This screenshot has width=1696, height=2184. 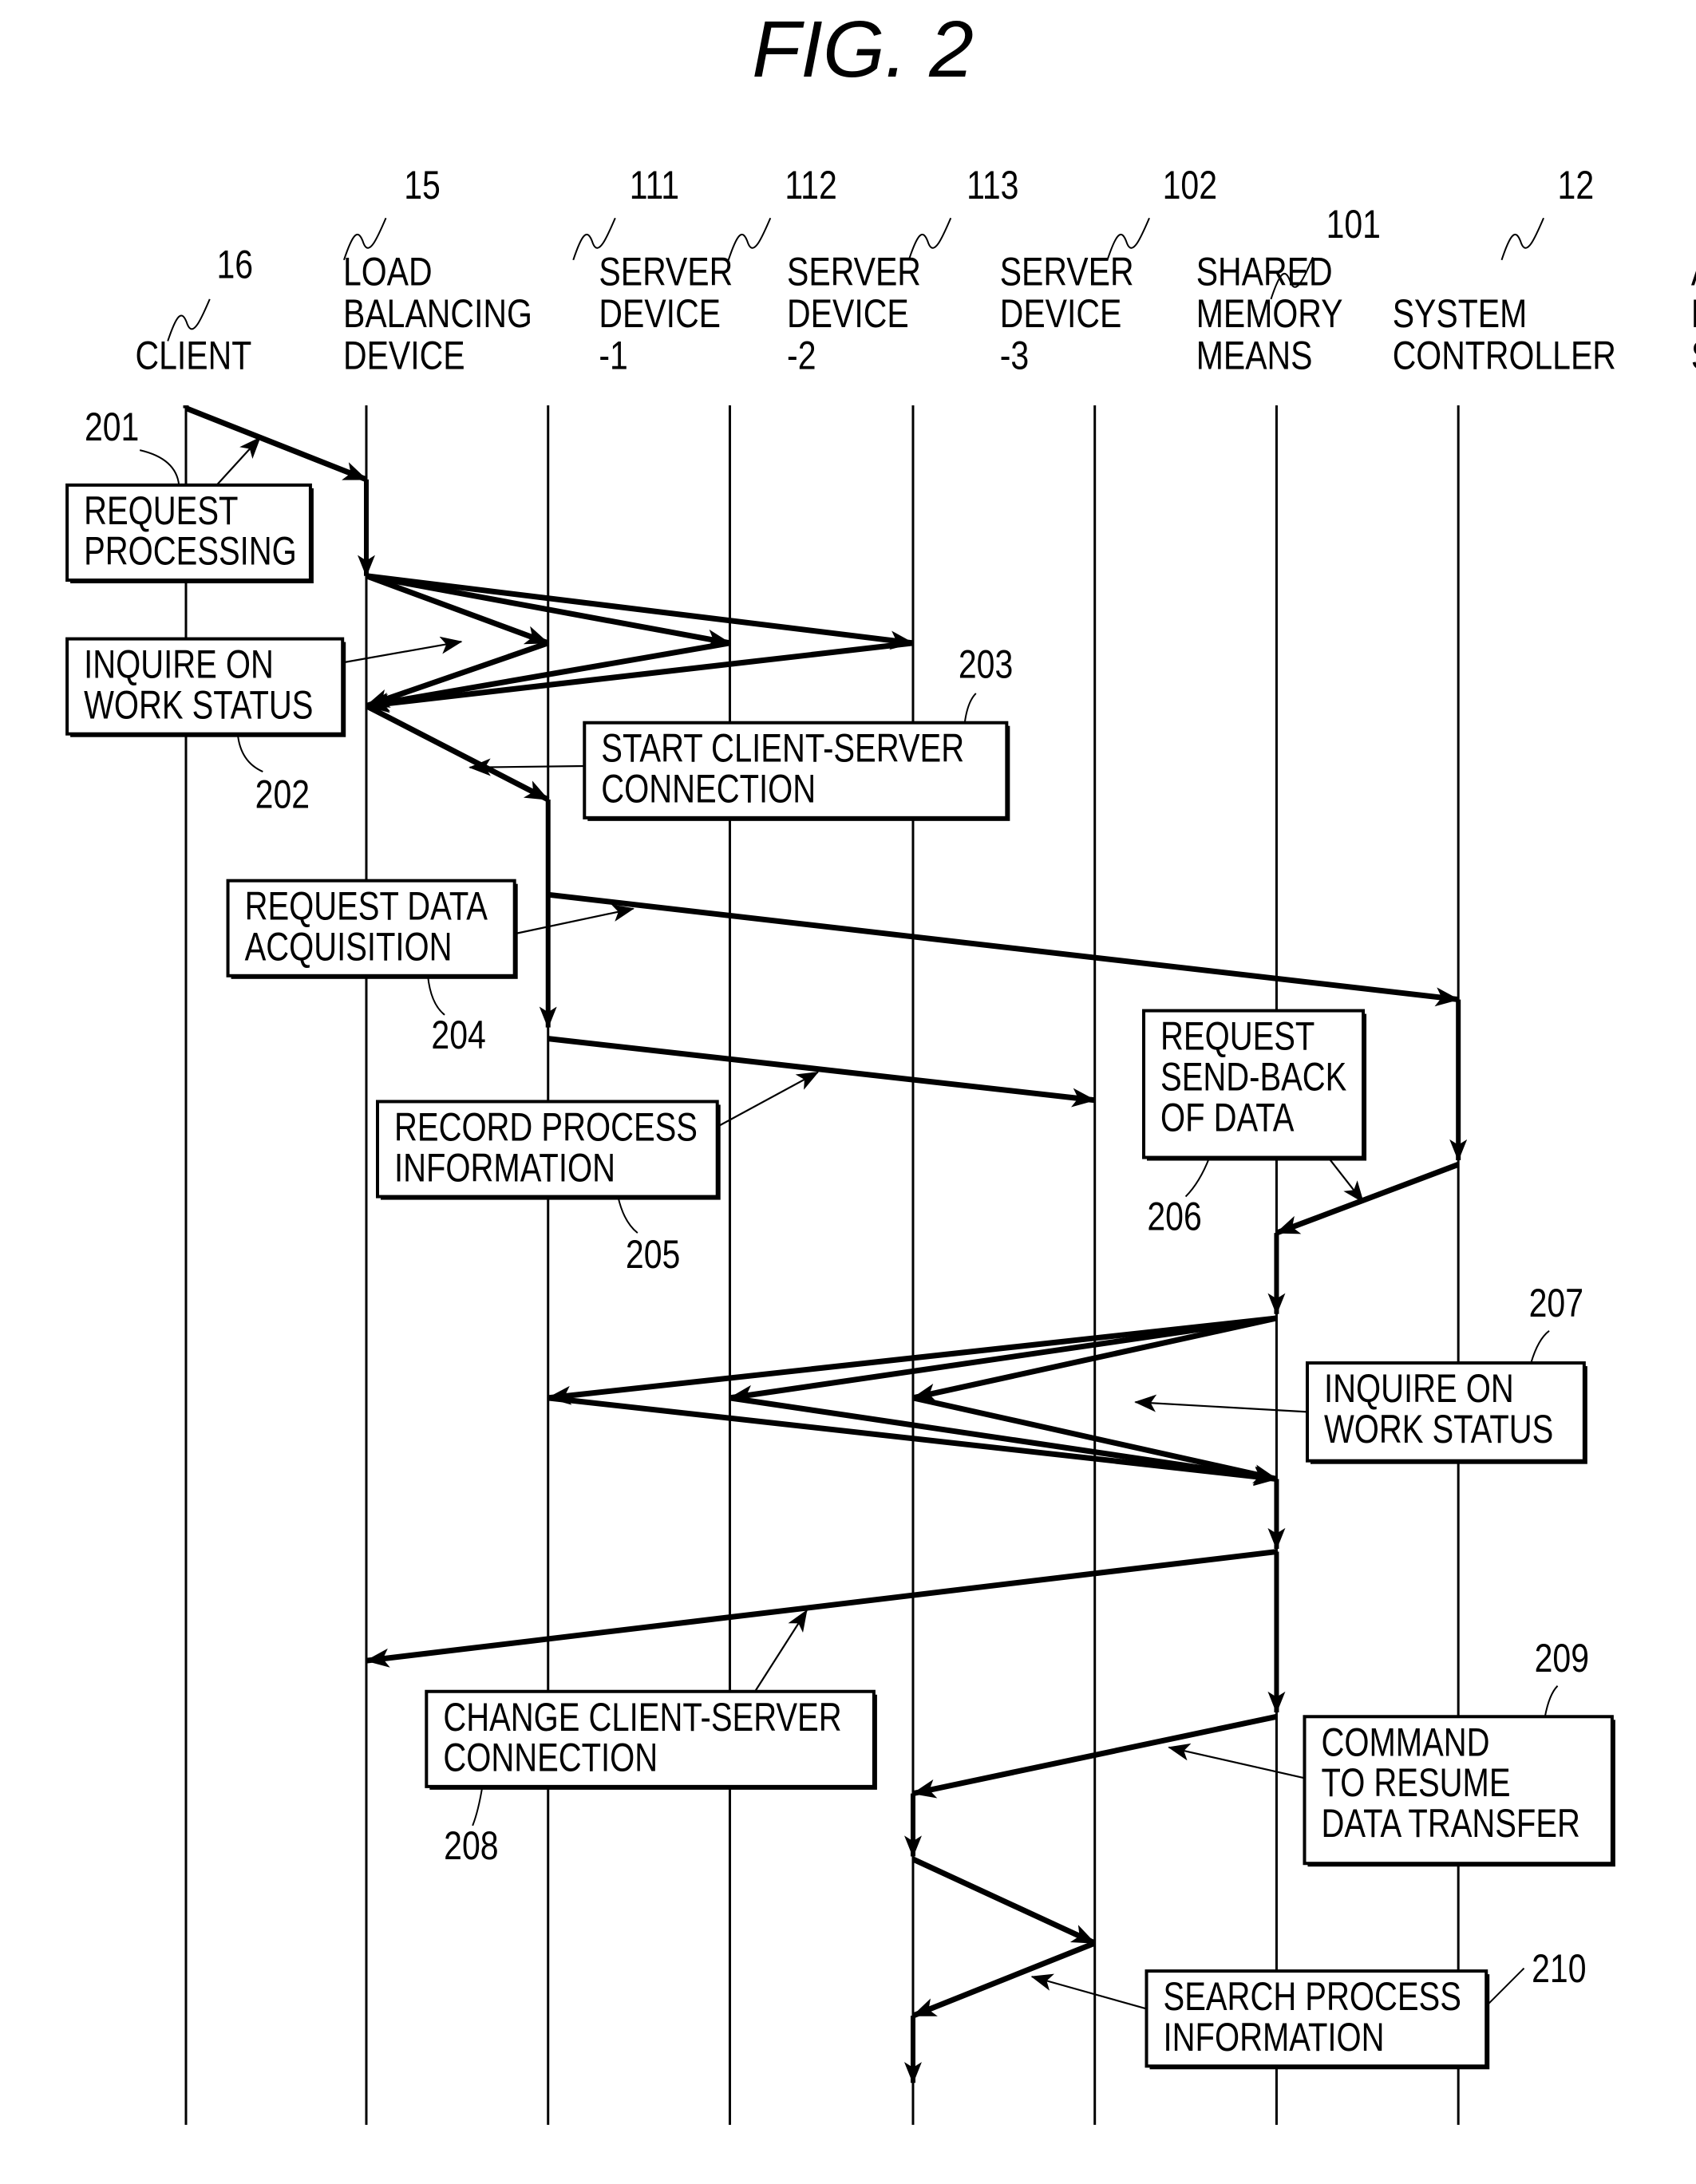 What do you see at coordinates (235, 265) in the screenshot?
I see `ref-number: 16` at bounding box center [235, 265].